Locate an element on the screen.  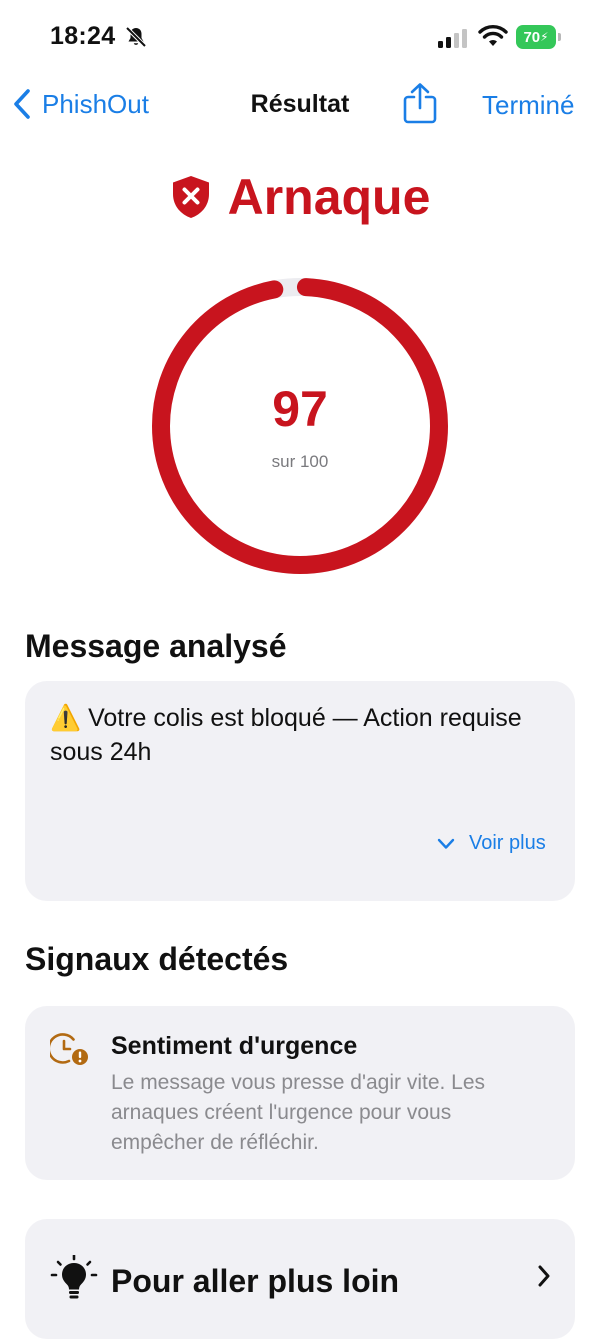
go-further-row: Pour aller plus loin is located at coordinates (300, 1279).